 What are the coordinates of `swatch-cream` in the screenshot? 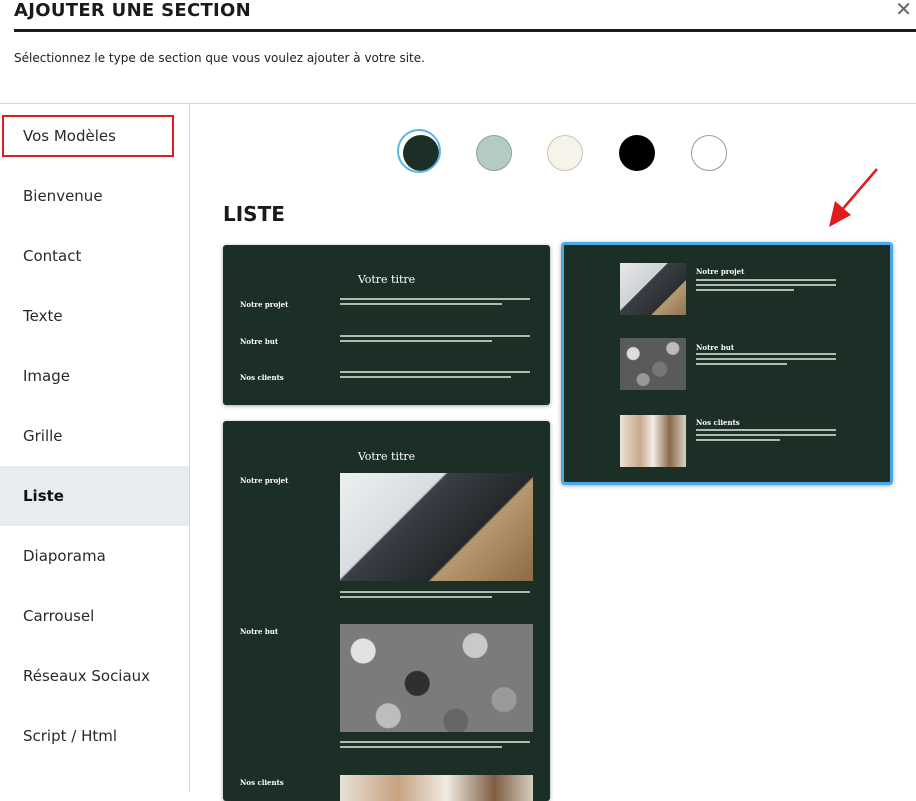 It's located at (565, 153).